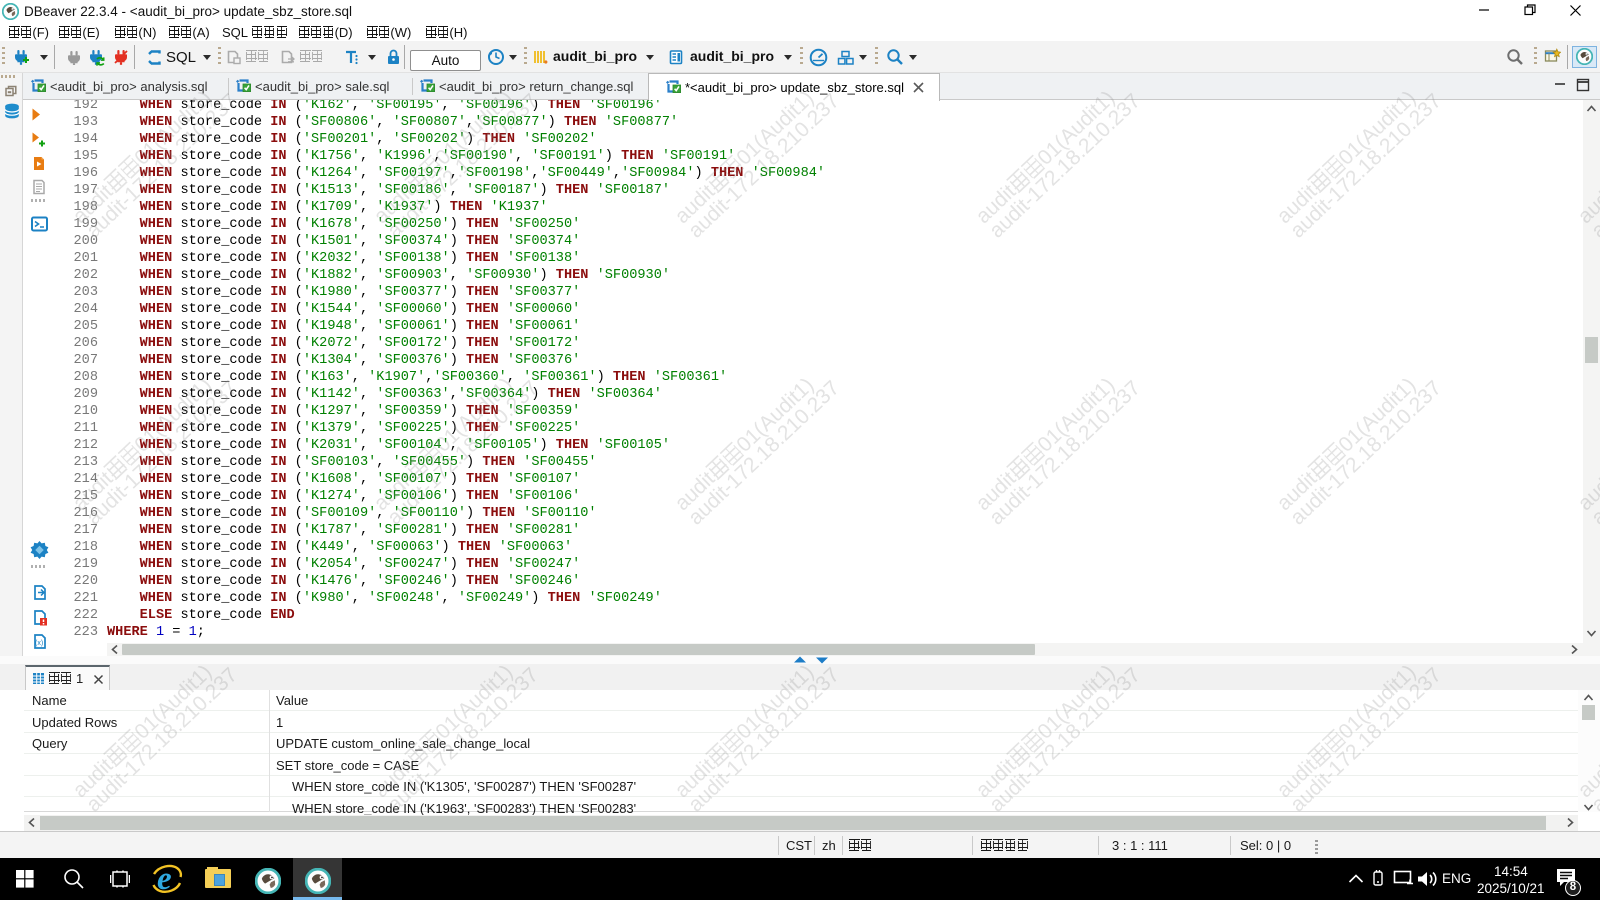 The height and width of the screenshot is (900, 1600). I want to click on svg-text: (x), so click(39, 643).